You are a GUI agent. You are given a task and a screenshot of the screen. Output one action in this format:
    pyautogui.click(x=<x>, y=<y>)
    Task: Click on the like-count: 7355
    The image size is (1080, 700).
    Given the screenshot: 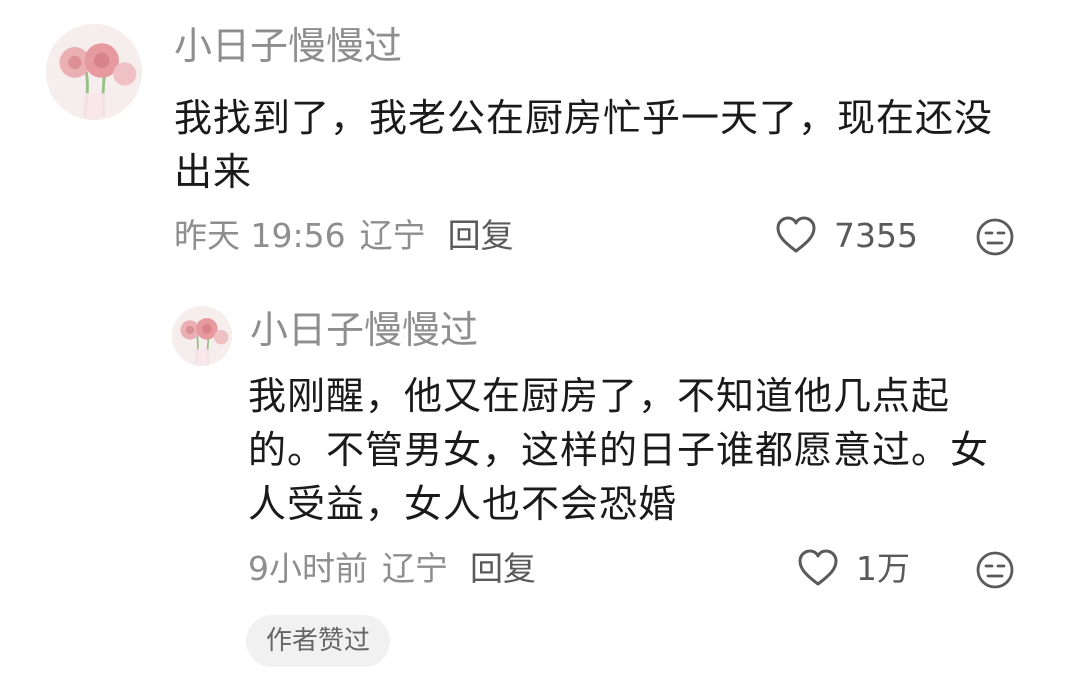 What is the action you would take?
    pyautogui.click(x=876, y=235)
    